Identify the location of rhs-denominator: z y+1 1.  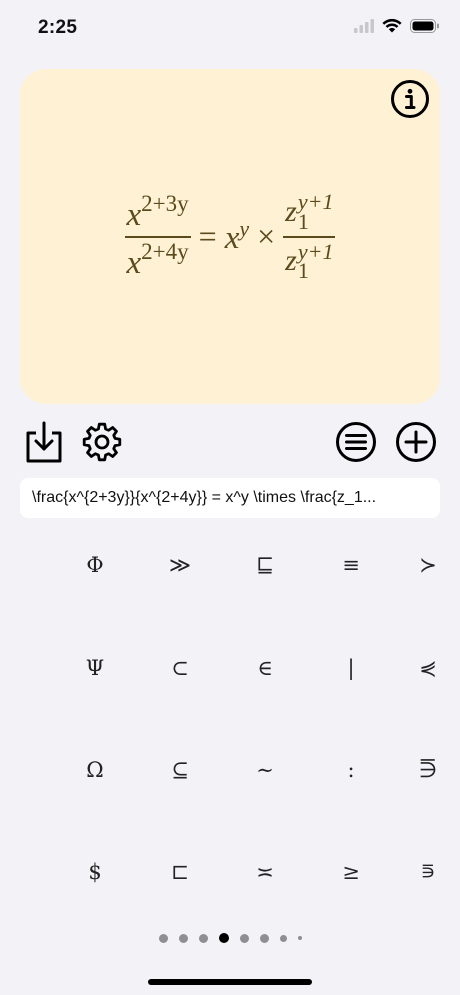
(309, 261).